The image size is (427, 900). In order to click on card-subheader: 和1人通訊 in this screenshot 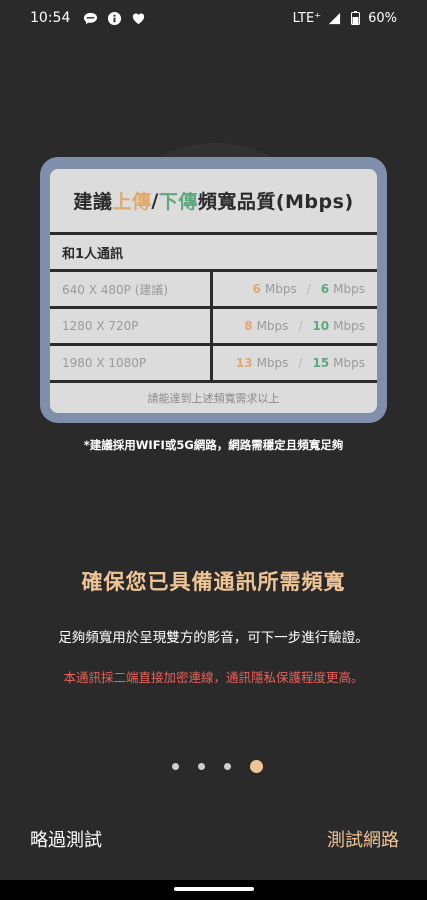, I will do `click(213, 253)`.